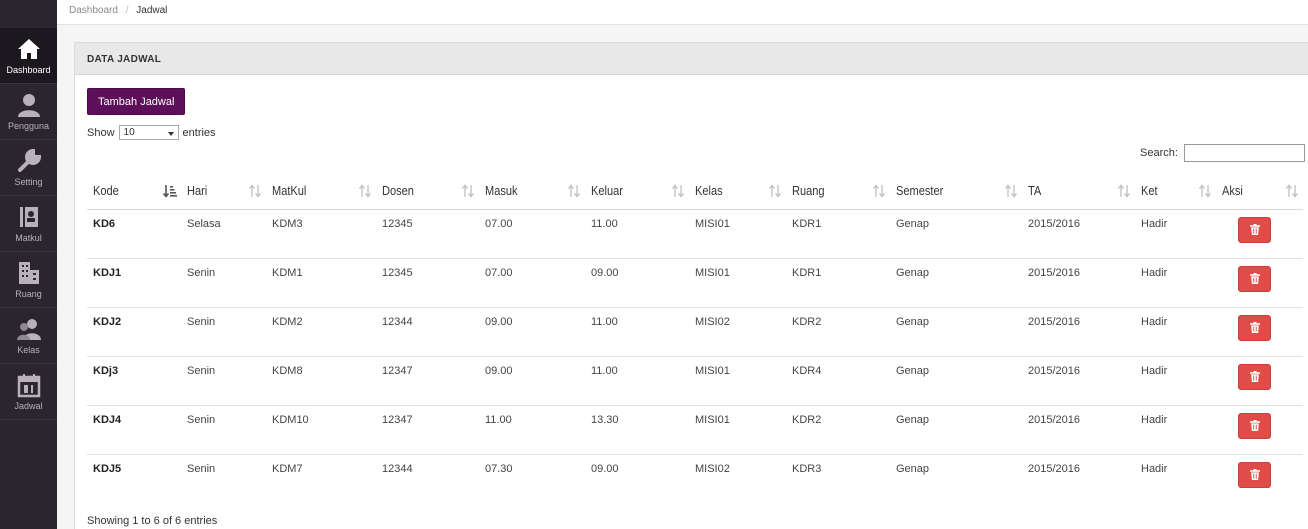 Image resolution: width=1308 pixels, height=529 pixels. I want to click on sidebar-item-label: Jadwal, so click(28, 406).